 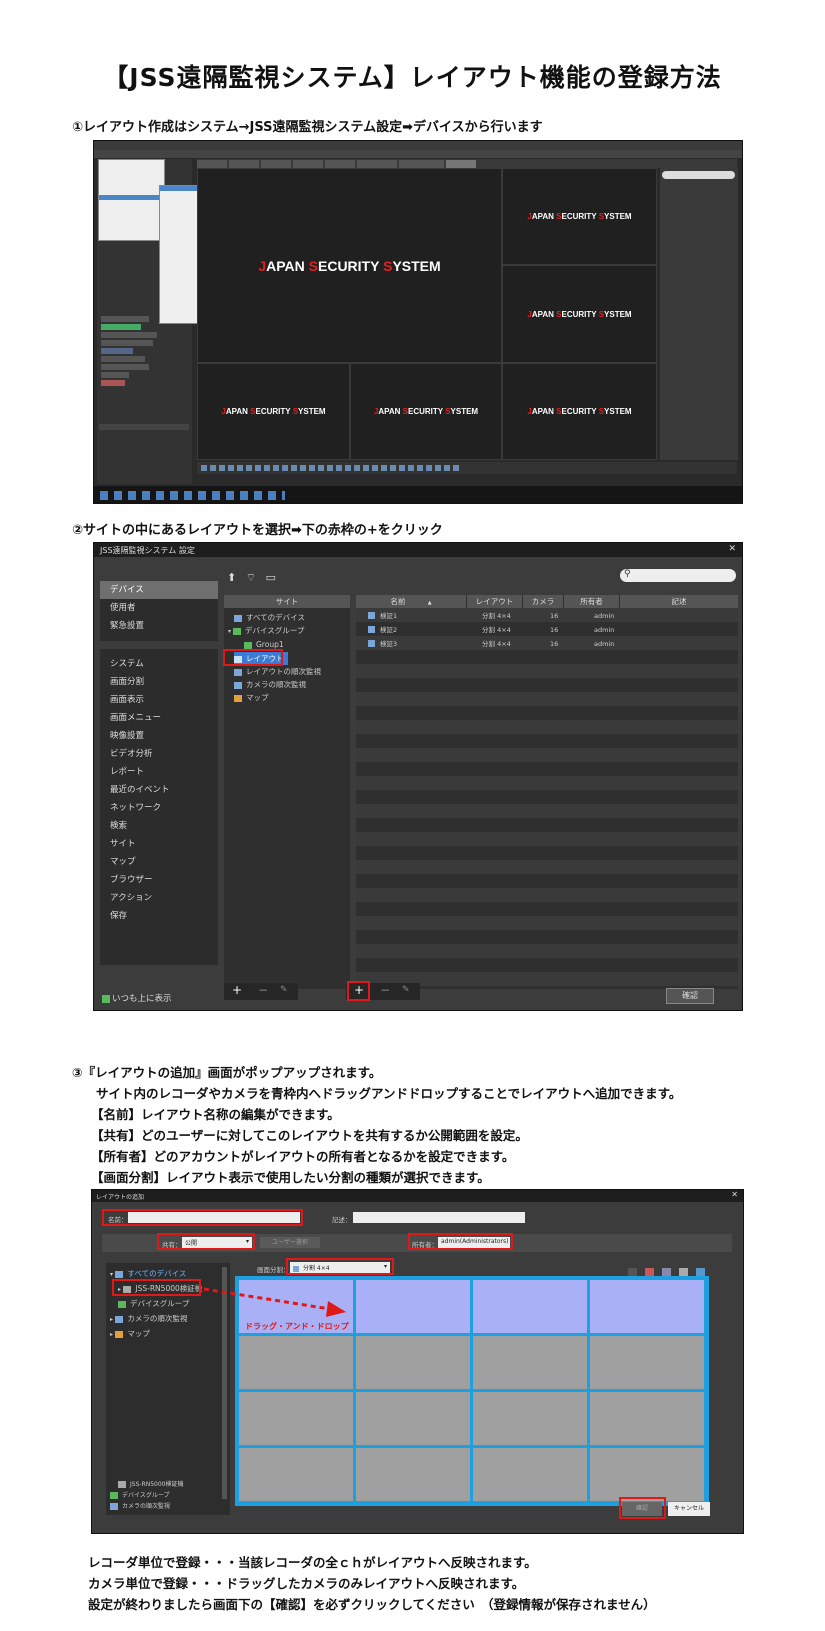 I want to click on tree-item-layout-sequence: レイアウトの順次監視, so click(x=277, y=671).